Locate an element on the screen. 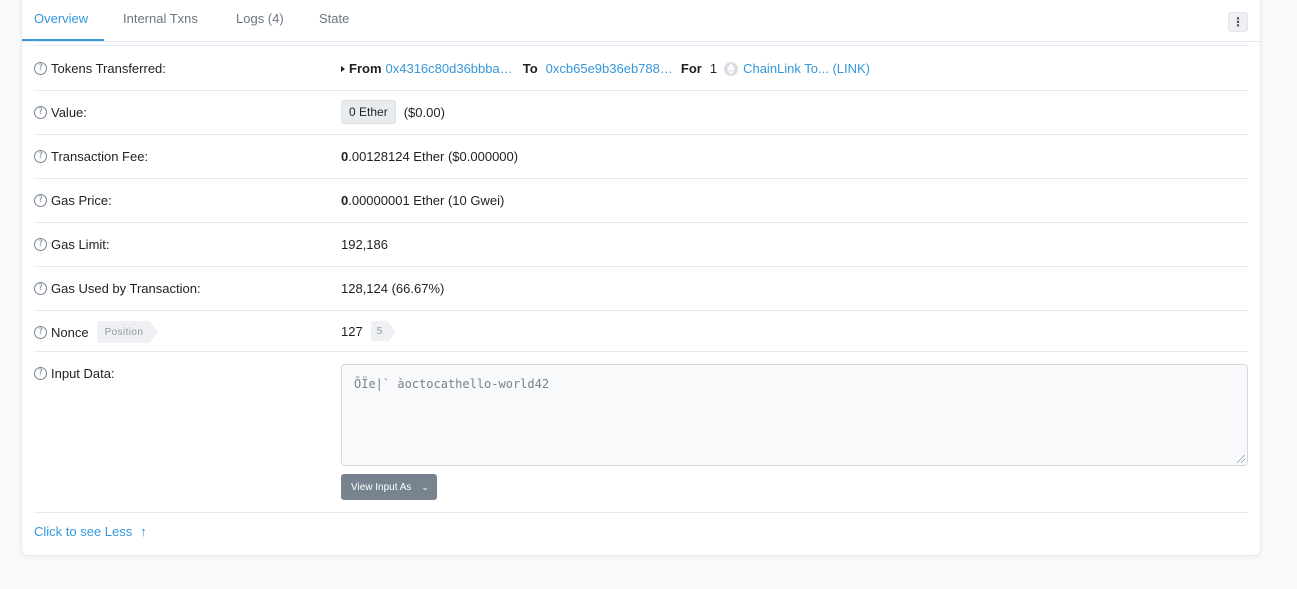 This screenshot has height=589, width=1297. row-label: ? Tokens Transferred: is located at coordinates (100, 68).